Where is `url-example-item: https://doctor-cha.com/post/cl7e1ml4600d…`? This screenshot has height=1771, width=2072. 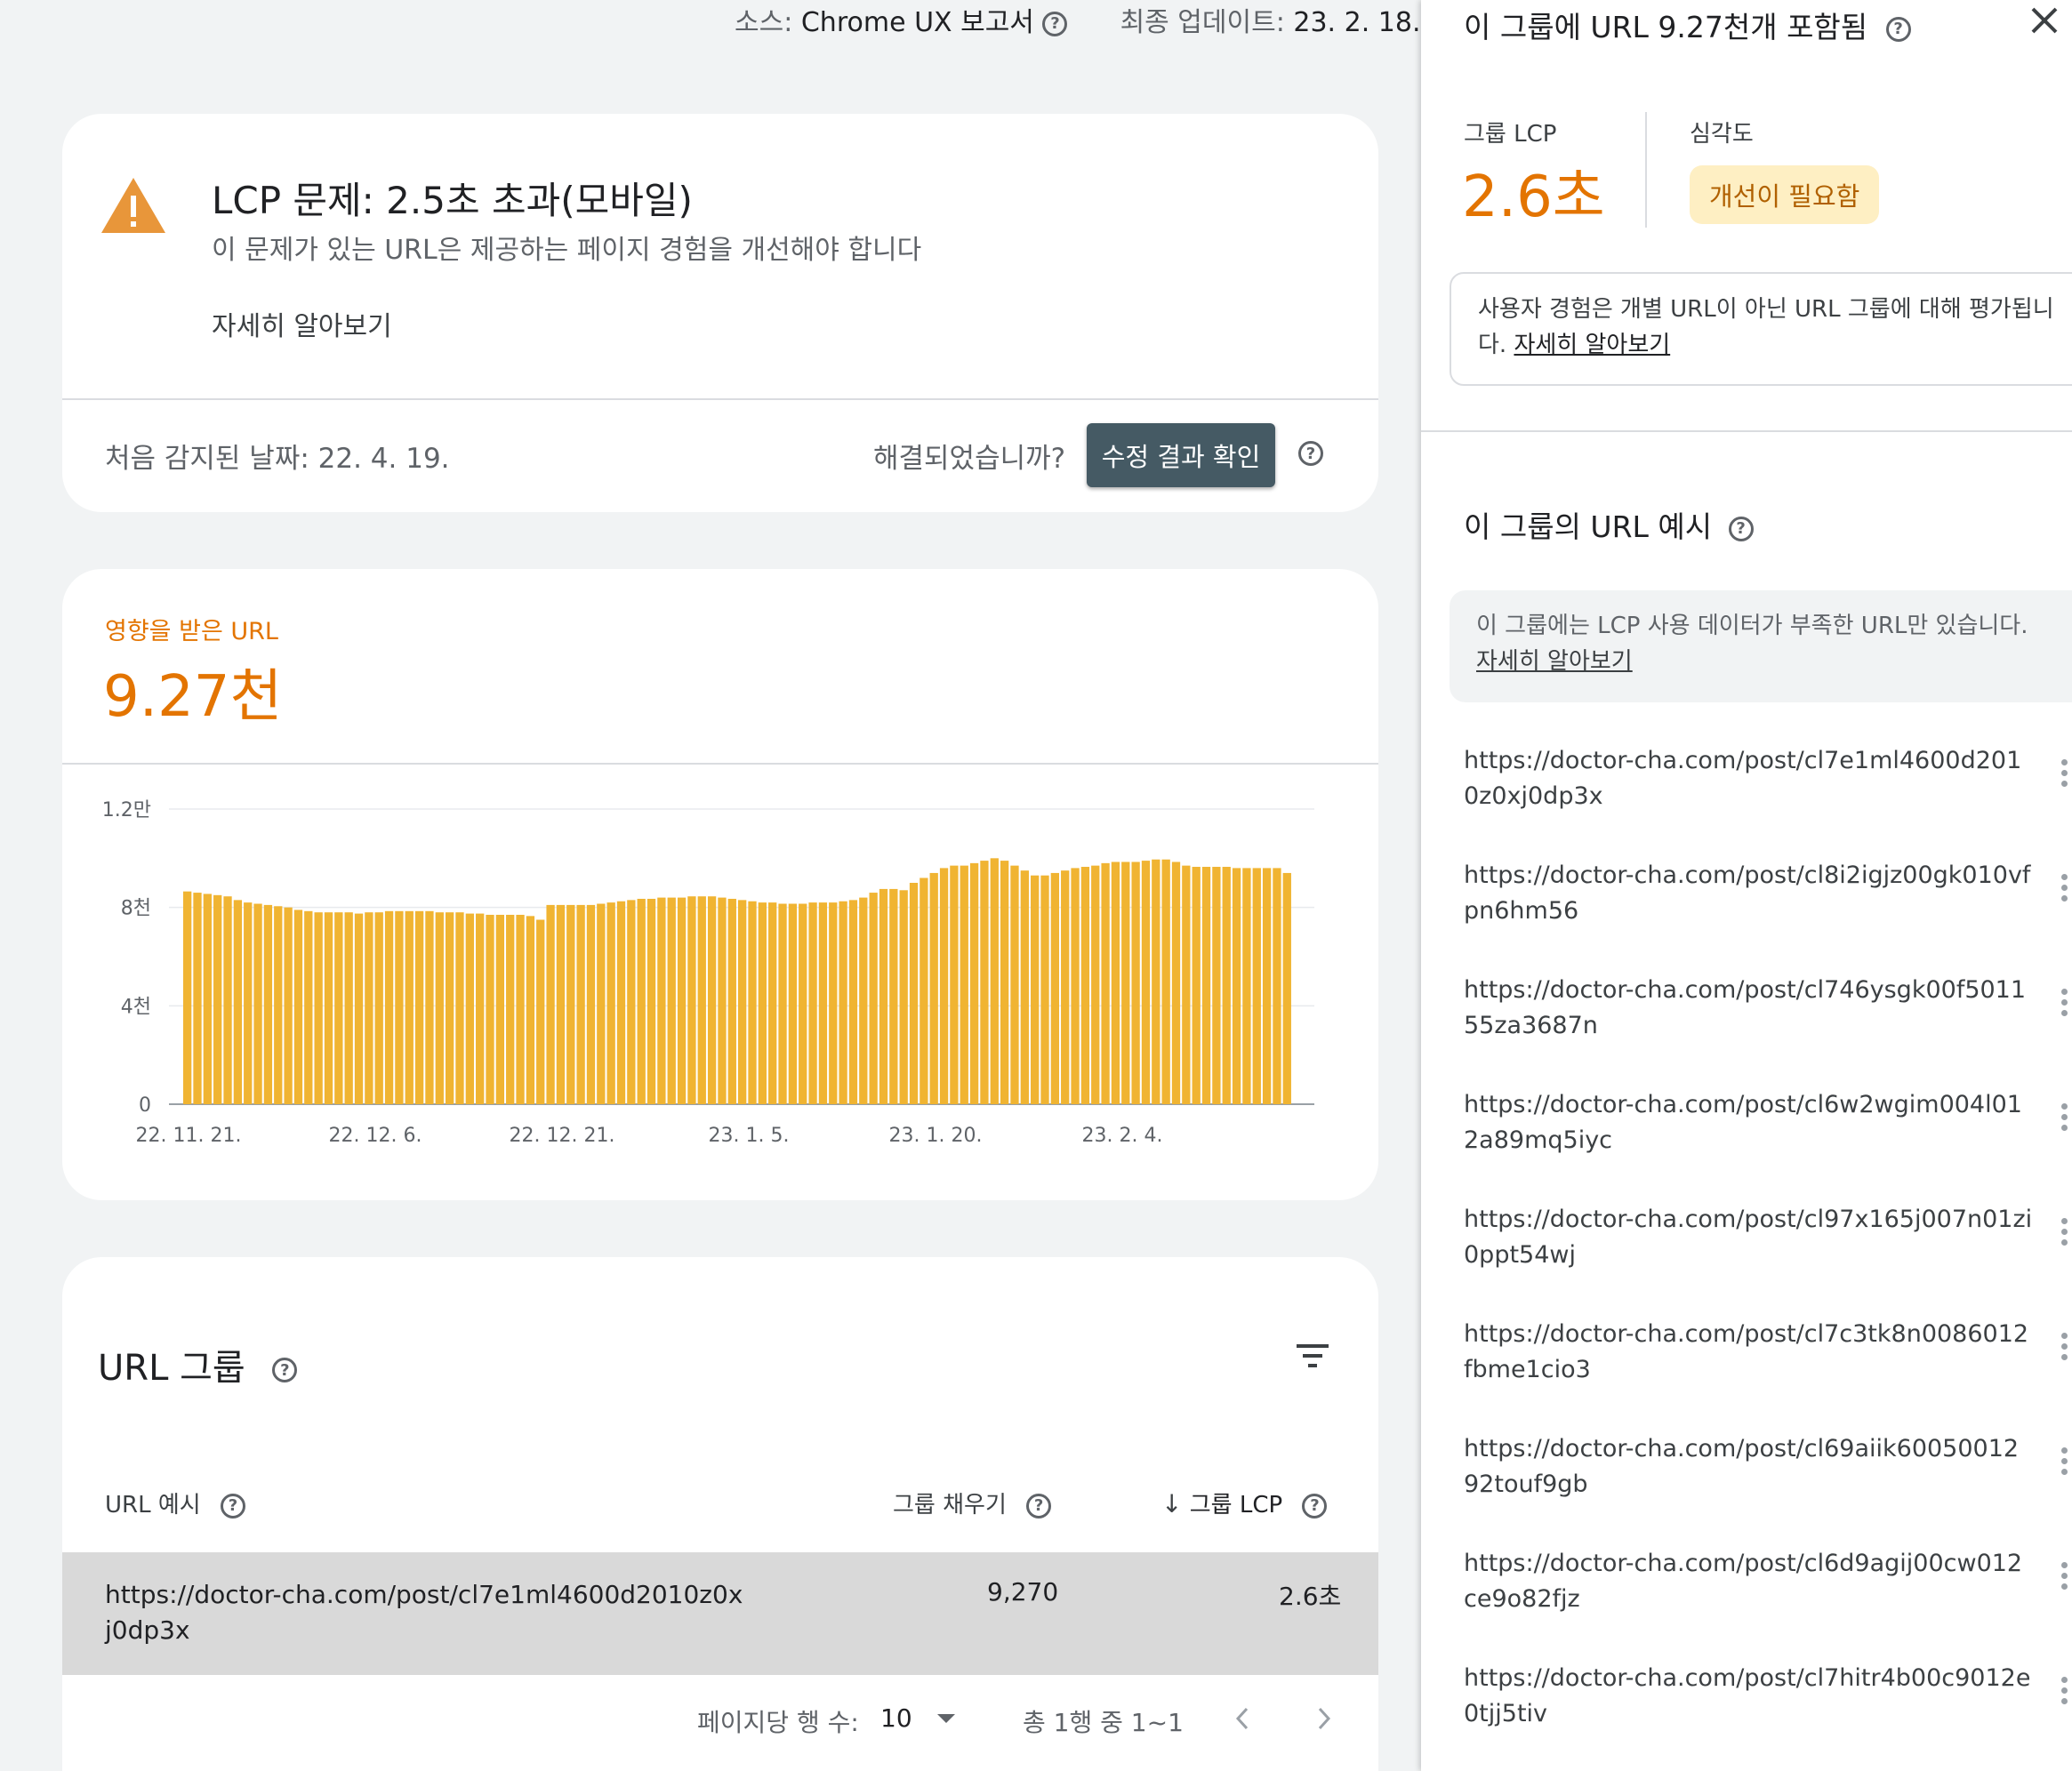
url-example-item: https://doctor-cha.com/post/cl7e1ml4600d… is located at coordinates (1748, 778).